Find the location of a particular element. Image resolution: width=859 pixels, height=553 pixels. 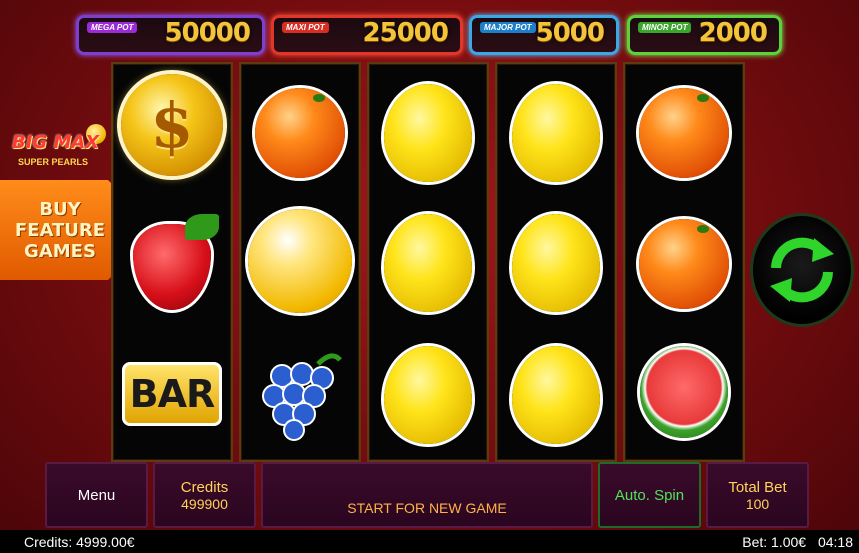

total-bet-button: Total Bet 100 is located at coordinates (757, 495).